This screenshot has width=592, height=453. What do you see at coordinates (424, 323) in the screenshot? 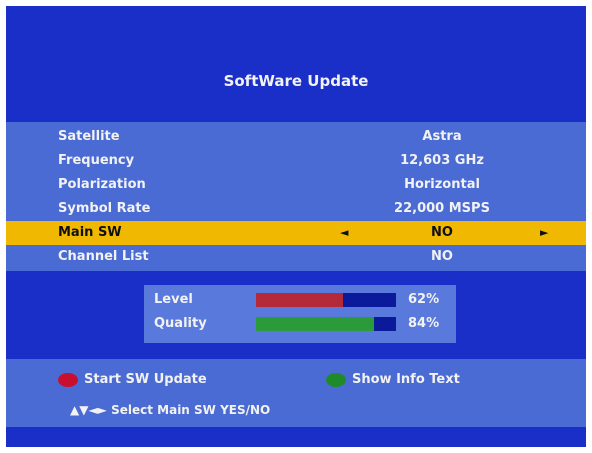
I see `quality-percent: 84%` at bounding box center [424, 323].